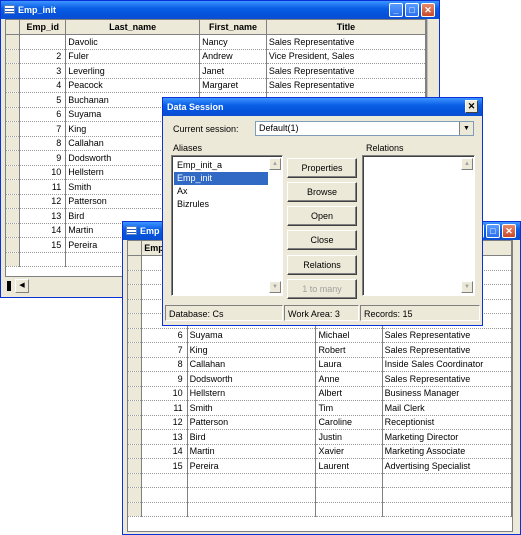 The image size is (521, 535). Describe the element at coordinates (164, 379) in the screenshot. I see `table-cell: 9` at that location.